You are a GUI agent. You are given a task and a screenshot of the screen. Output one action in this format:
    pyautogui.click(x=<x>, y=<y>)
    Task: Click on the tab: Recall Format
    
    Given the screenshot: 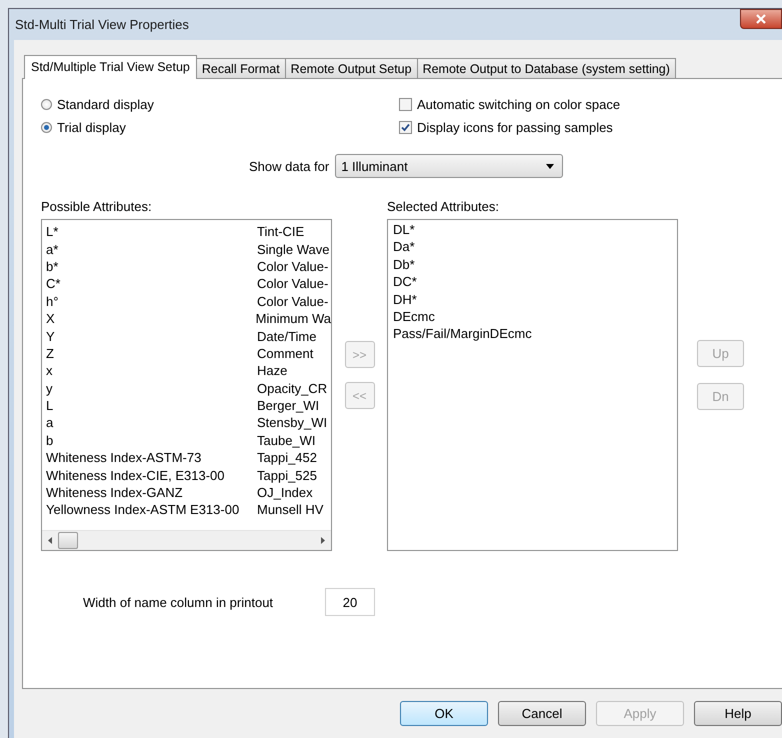 What is the action you would take?
    pyautogui.click(x=241, y=68)
    